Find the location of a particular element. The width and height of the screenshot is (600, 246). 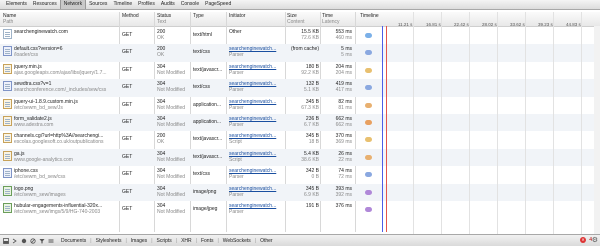

time-cell: 376 ms is located at coordinates (343, 206).